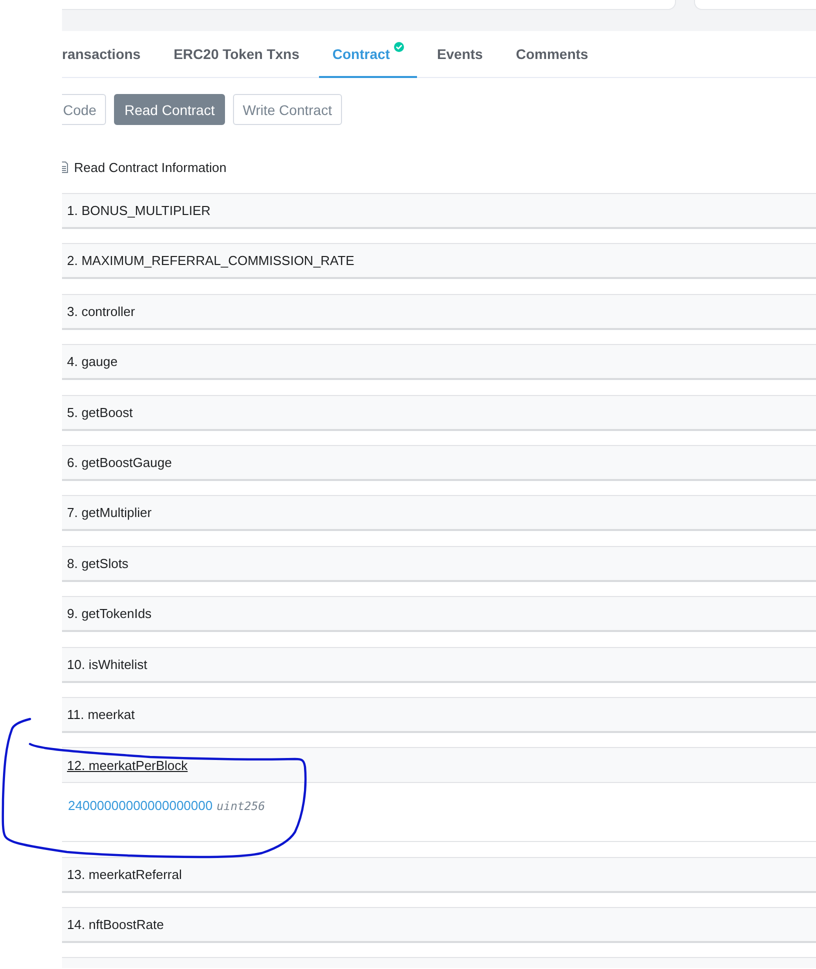  Describe the element at coordinates (140, 806) in the screenshot. I see `result-value: 24000000000000000000` at that location.